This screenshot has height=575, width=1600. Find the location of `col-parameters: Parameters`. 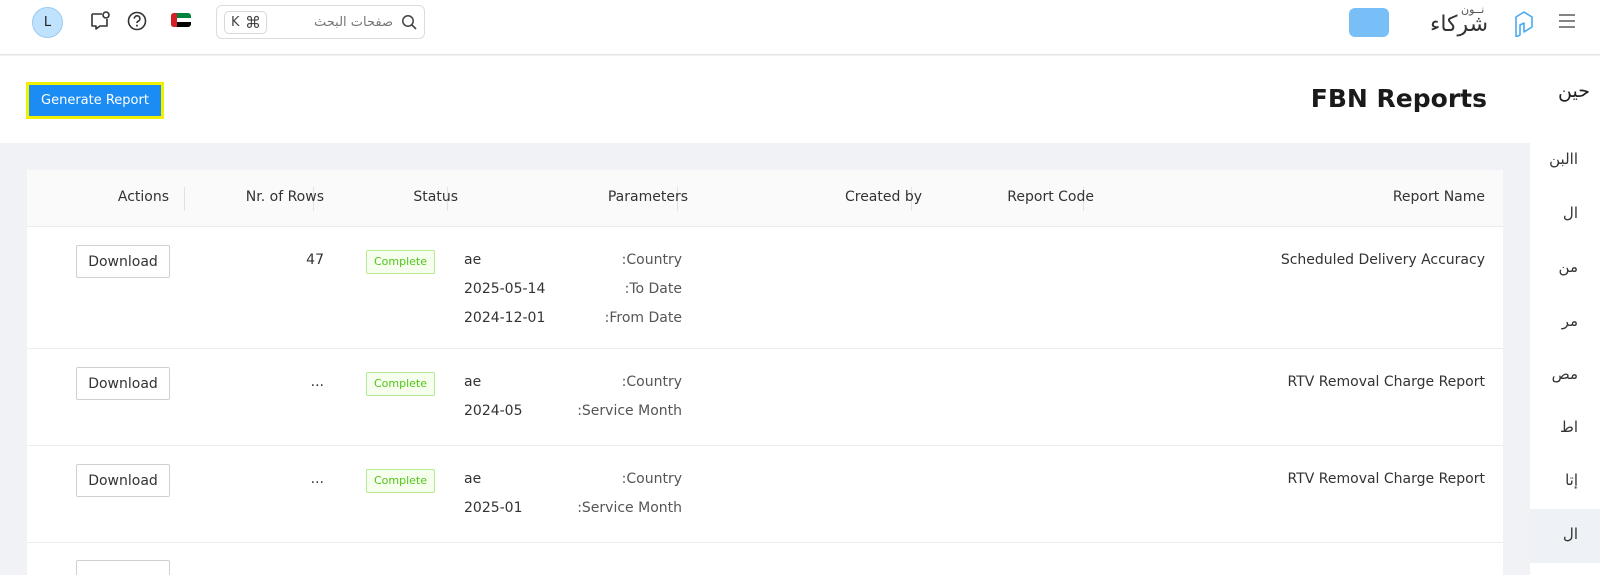

col-parameters: Parameters is located at coordinates (648, 197).